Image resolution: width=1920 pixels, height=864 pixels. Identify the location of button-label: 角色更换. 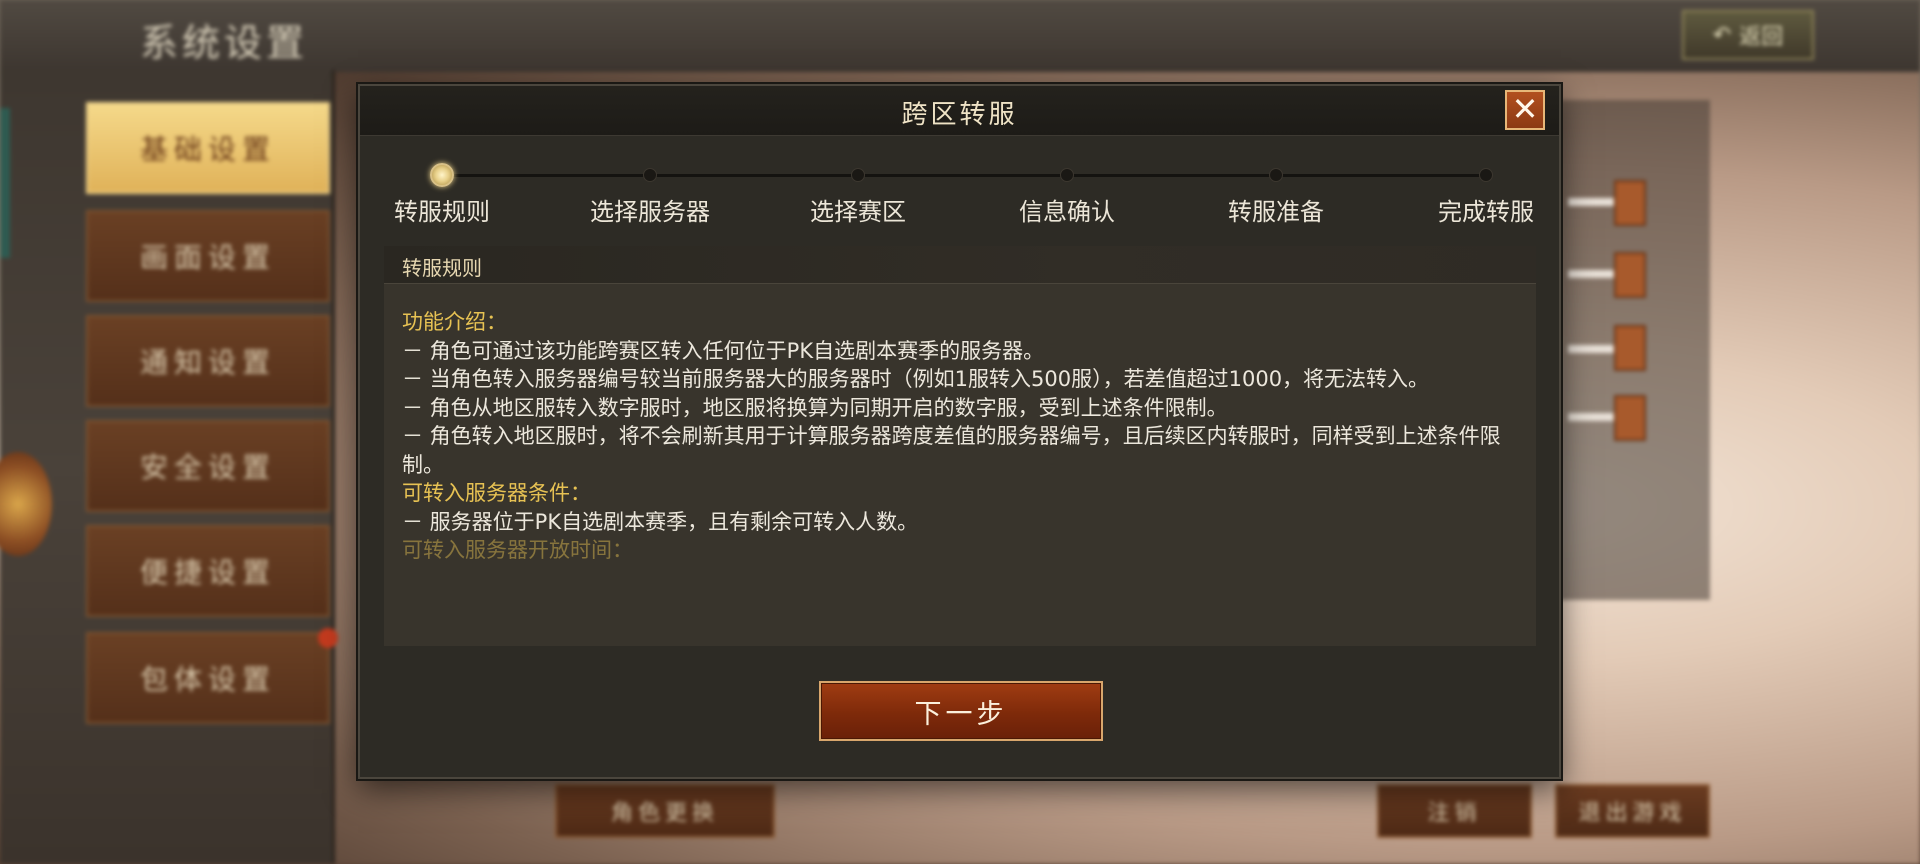
(664, 813).